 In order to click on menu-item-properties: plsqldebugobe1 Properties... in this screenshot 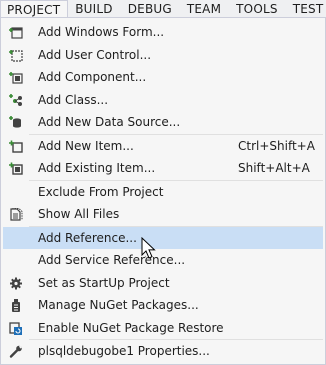, I will do `click(163, 351)`.